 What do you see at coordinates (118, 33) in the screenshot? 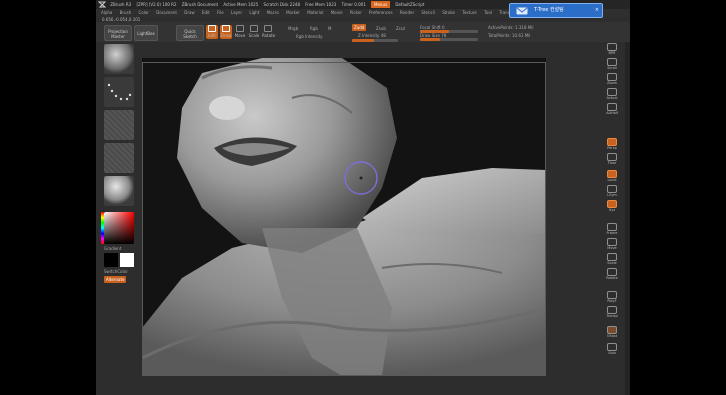
I see `projection-master-button: Projection Master` at bounding box center [118, 33].